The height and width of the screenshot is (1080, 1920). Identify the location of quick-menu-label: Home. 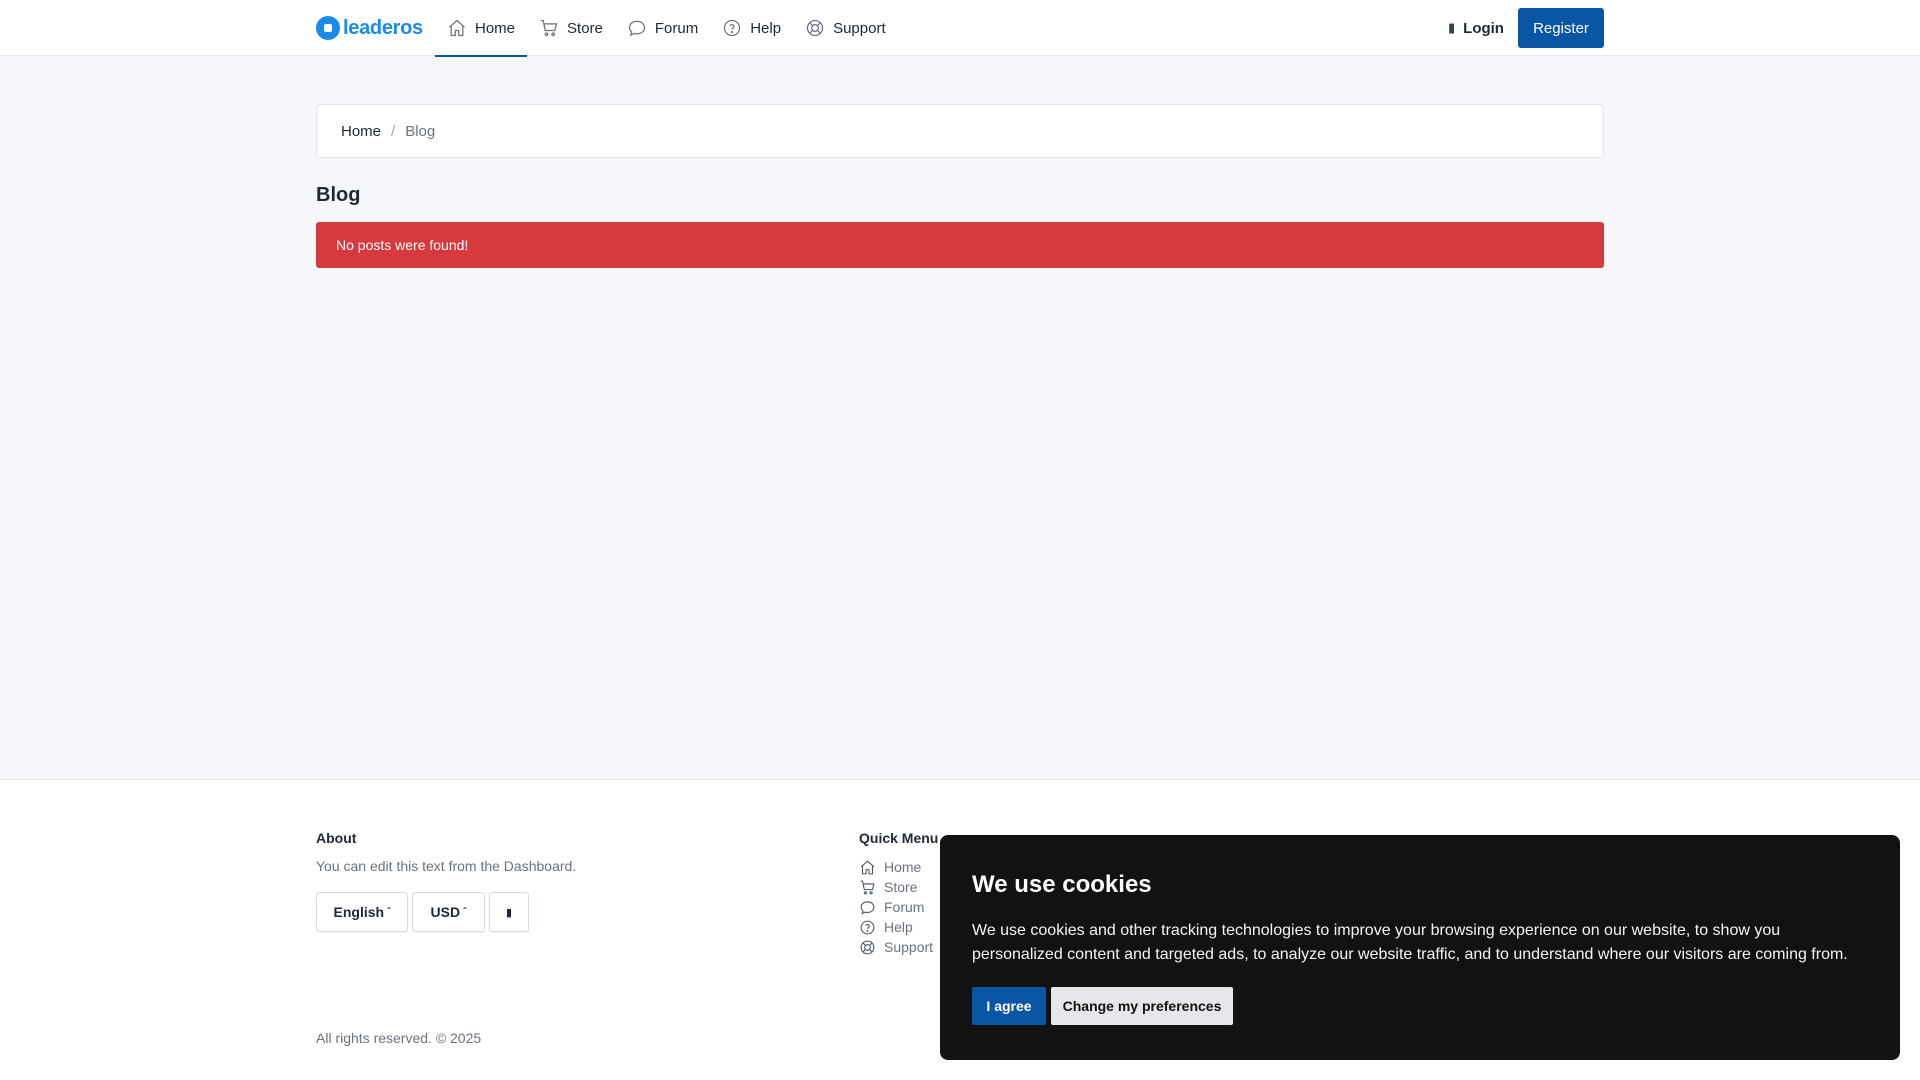
(903, 867).